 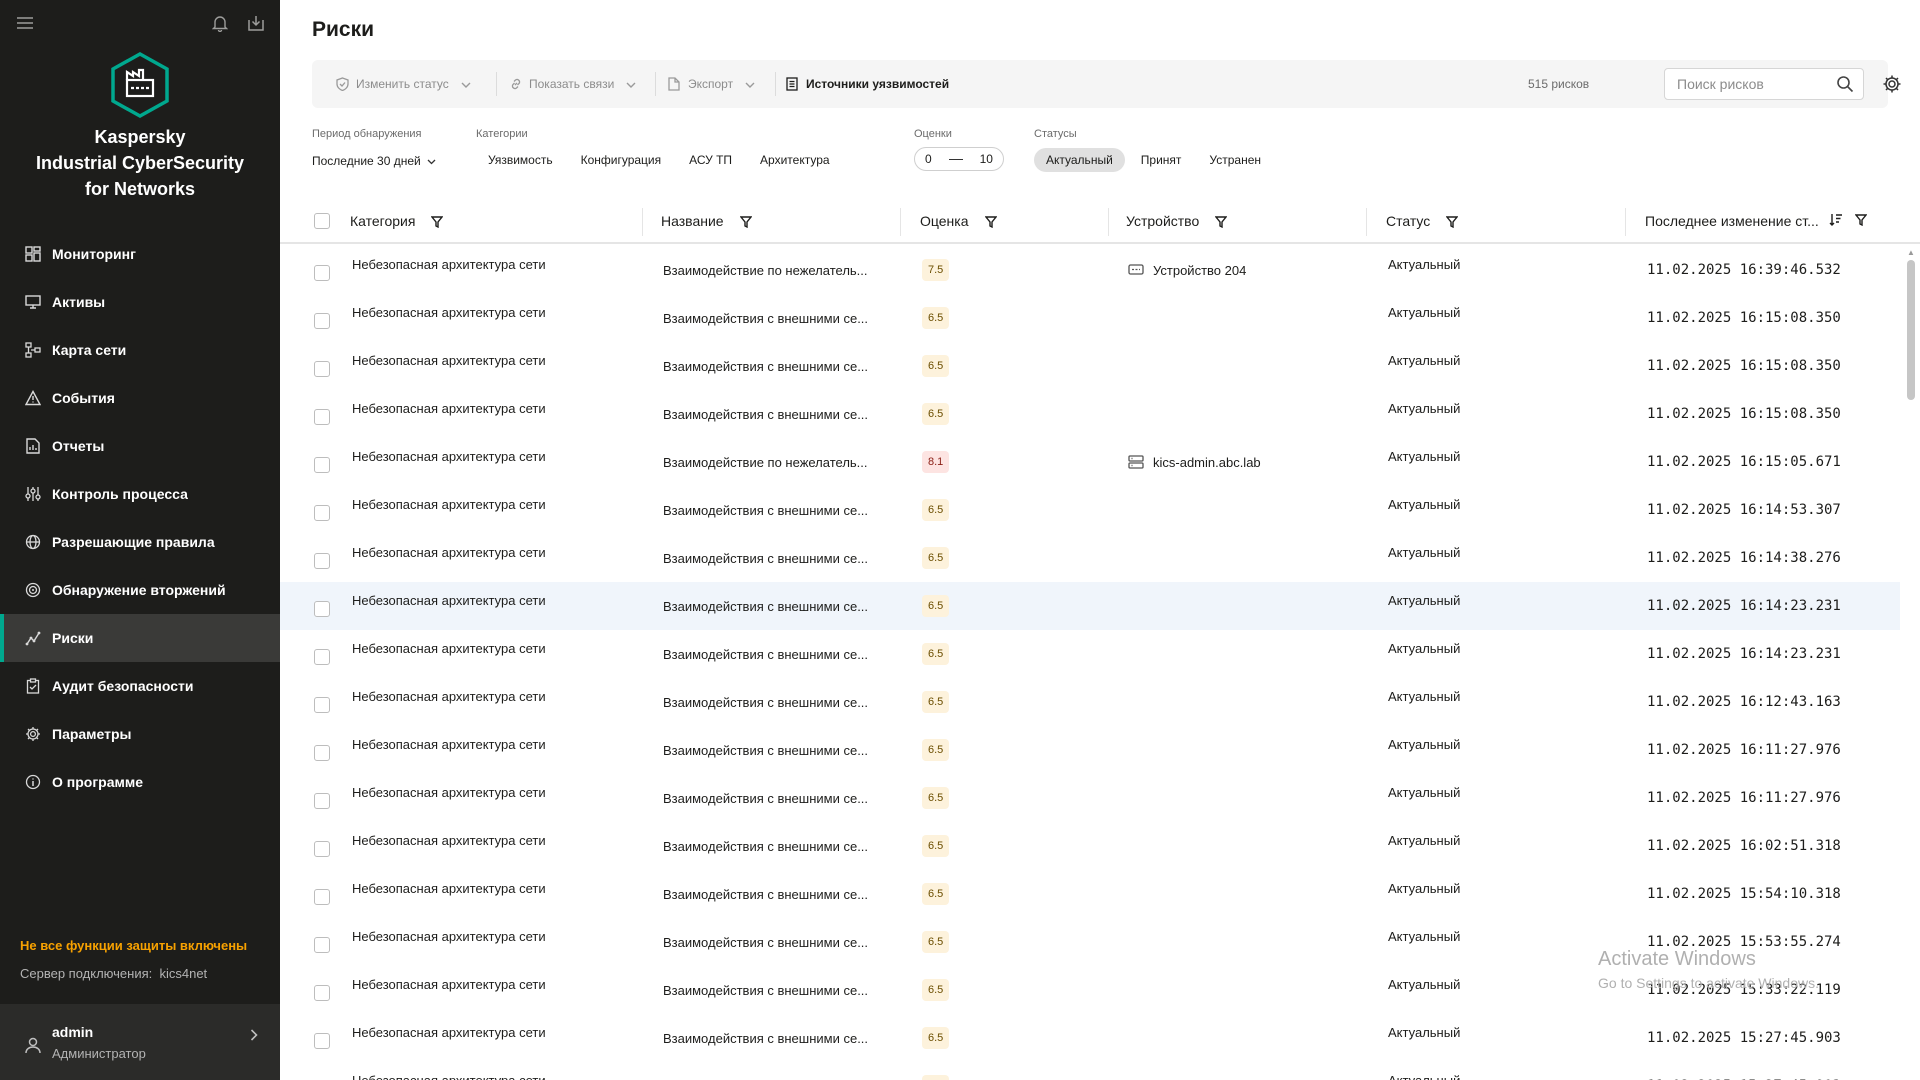 What do you see at coordinates (710, 160) in the screenshot?
I see `category-chip: АСУ ТП` at bounding box center [710, 160].